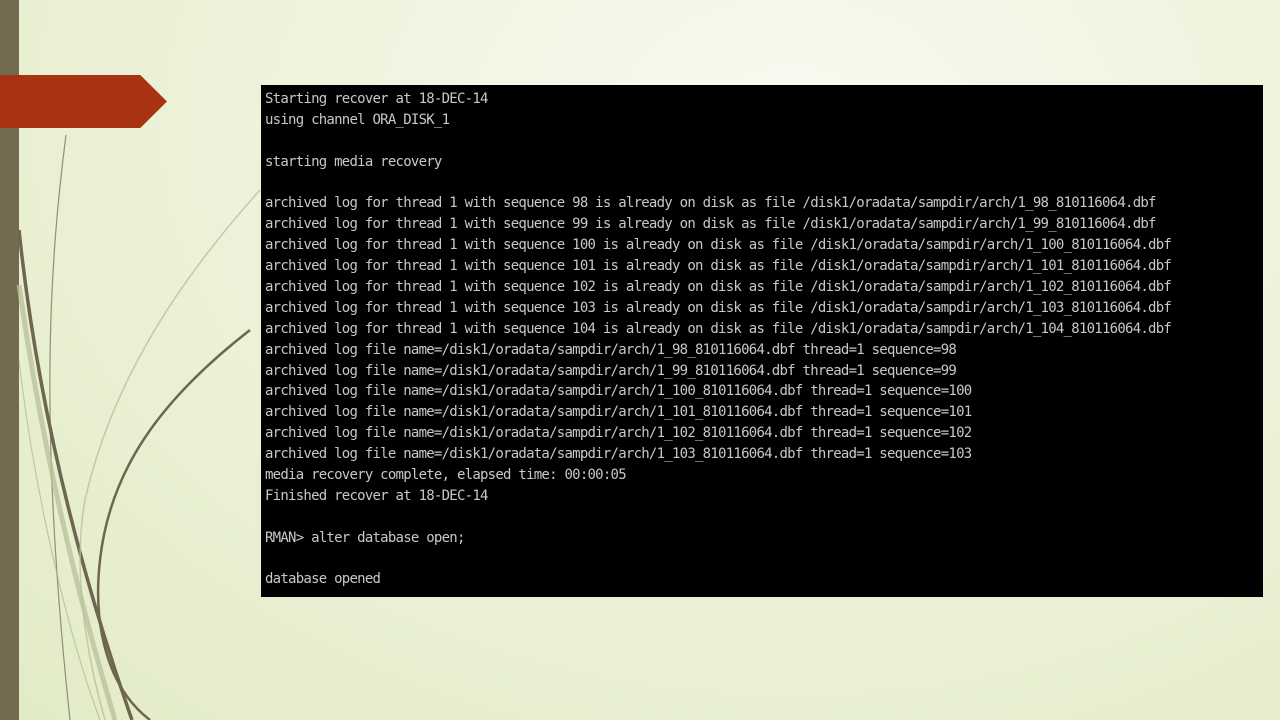  I want to click on terminal-line: database opened, so click(323, 579).